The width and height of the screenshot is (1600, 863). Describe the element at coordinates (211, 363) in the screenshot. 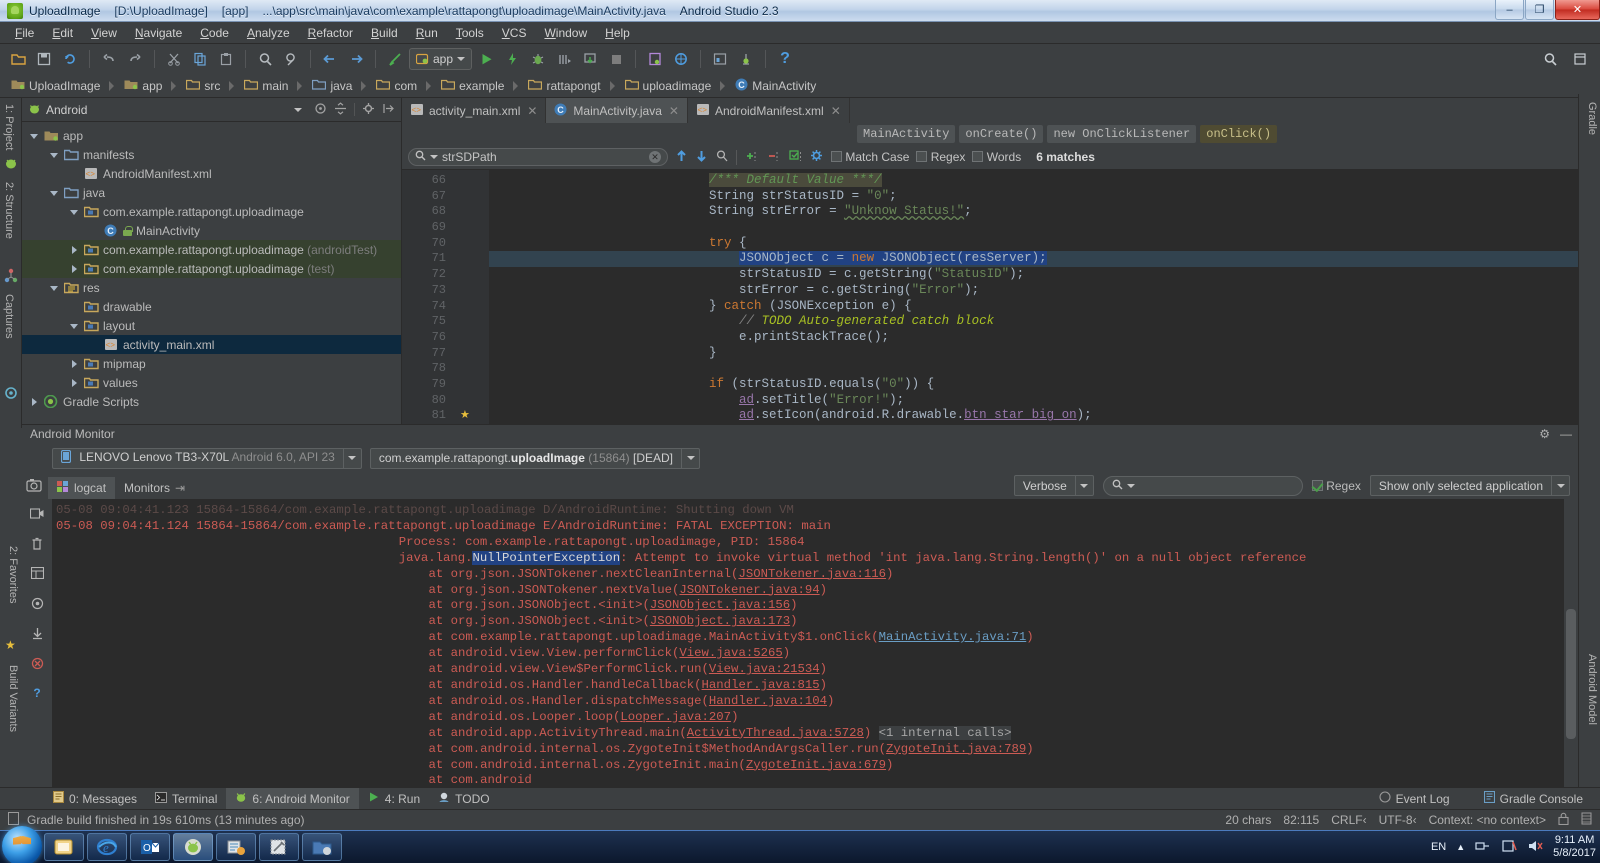

I see `tree-item-mipmap: mipmap` at that location.